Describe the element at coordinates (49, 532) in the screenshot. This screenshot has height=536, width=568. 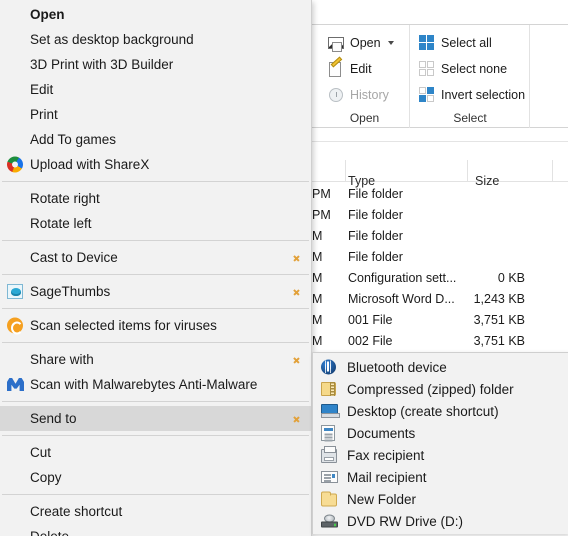
I see `menu-item-label: Delete` at that location.